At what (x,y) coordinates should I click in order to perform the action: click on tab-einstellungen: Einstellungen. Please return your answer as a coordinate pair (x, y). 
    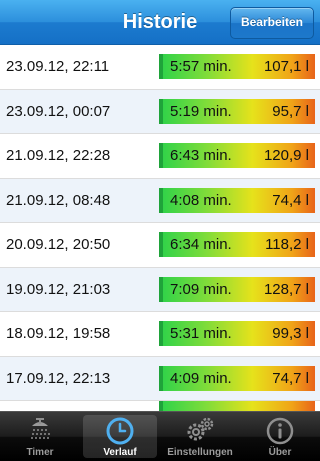
    Looking at the image, I should click on (200, 436).